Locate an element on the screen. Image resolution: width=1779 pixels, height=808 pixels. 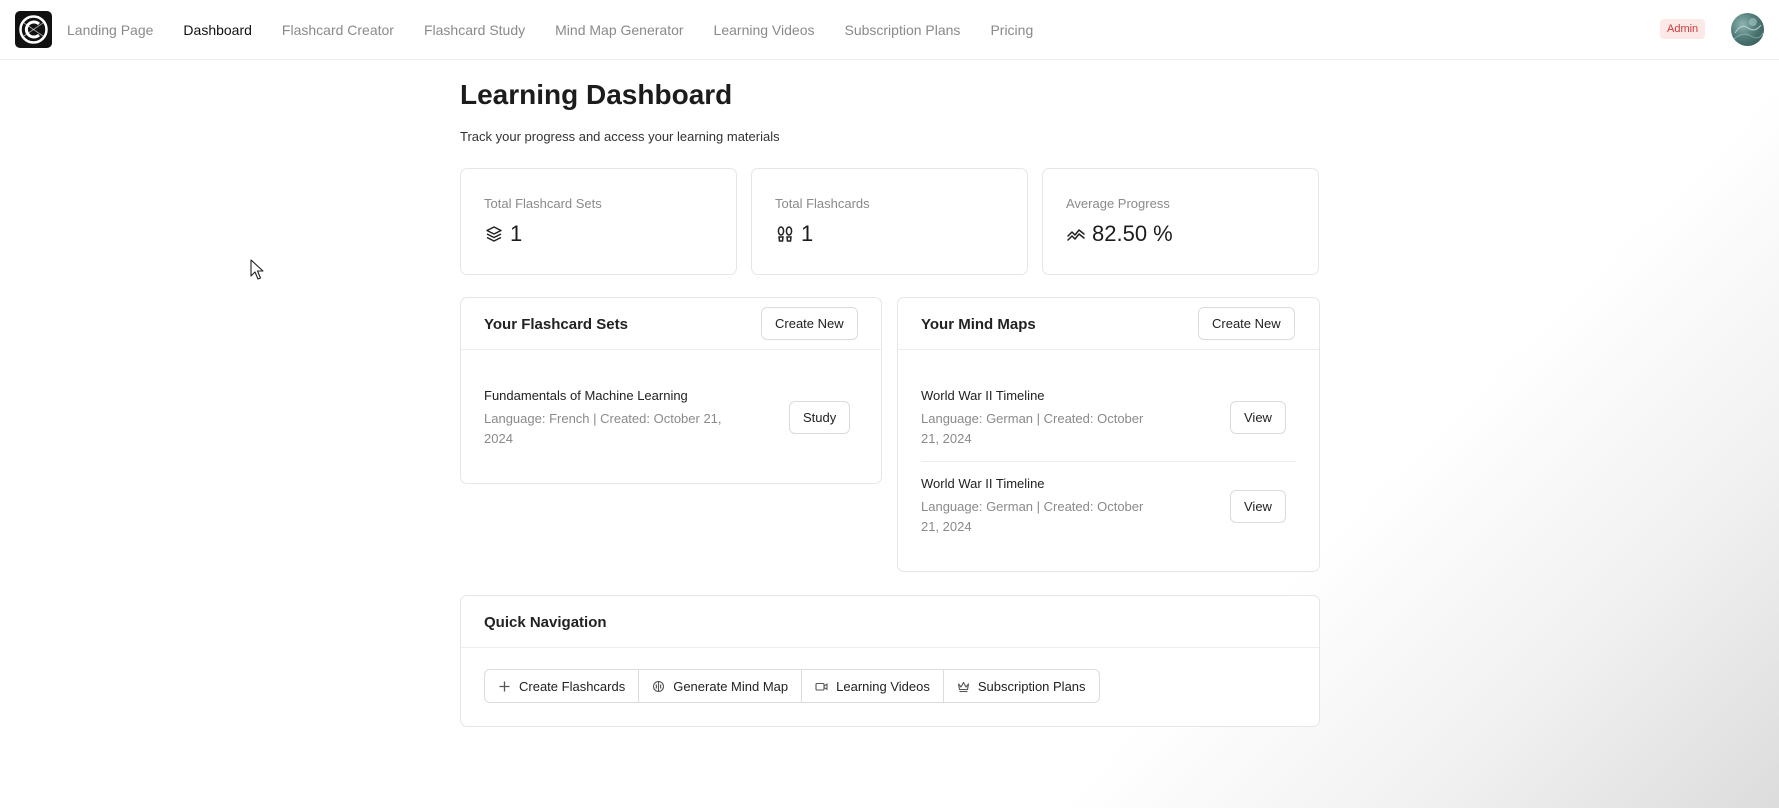
create-flashcards-button: Create Flashcards is located at coordinates (562, 686).